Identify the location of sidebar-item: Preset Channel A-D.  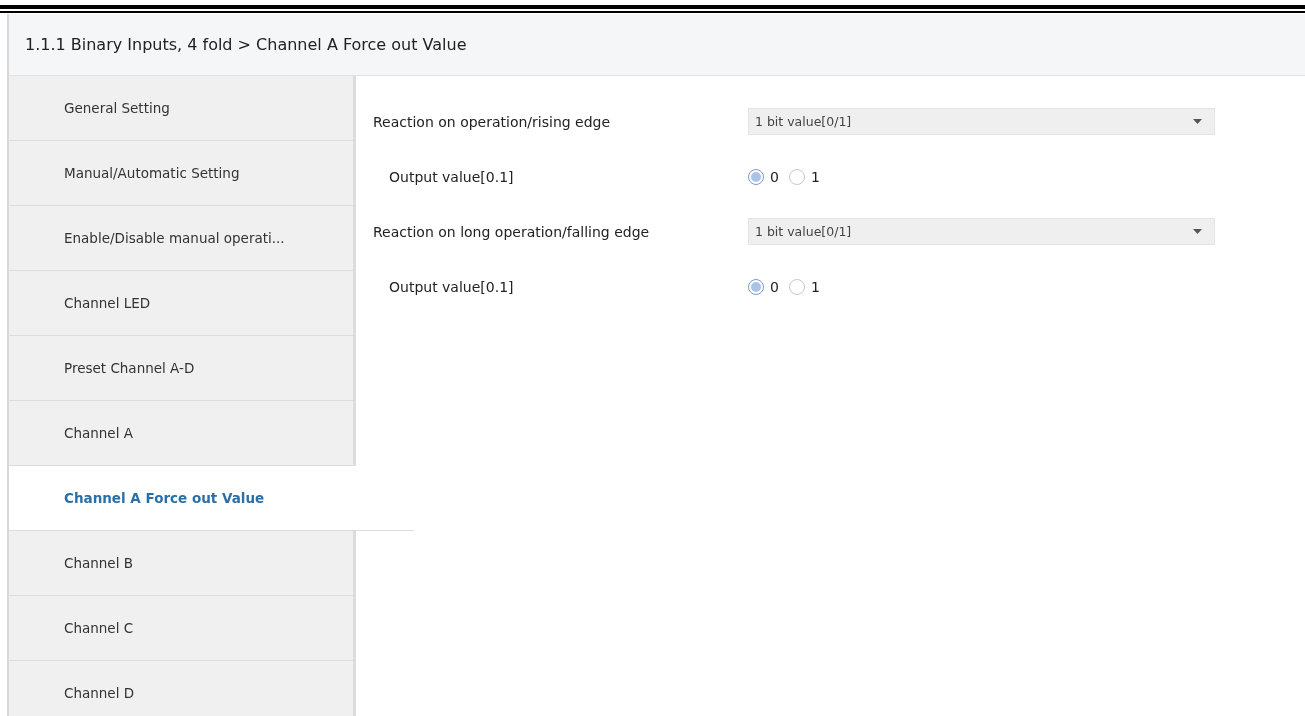
(182, 368).